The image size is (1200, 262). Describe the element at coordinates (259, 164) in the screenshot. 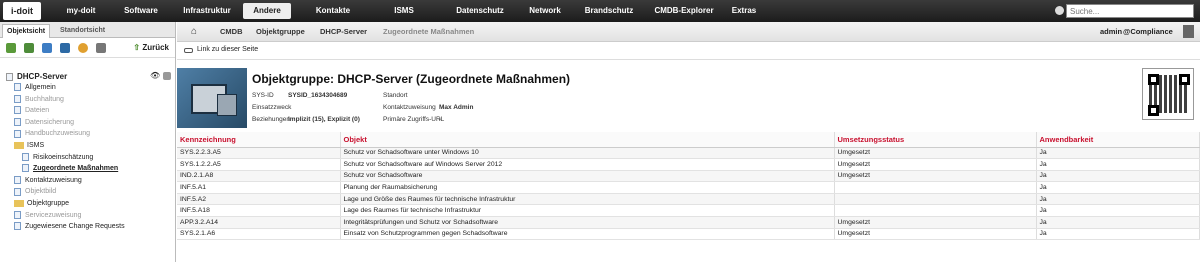

I see `table-cell: SYS.1.2.2.A5` at that location.